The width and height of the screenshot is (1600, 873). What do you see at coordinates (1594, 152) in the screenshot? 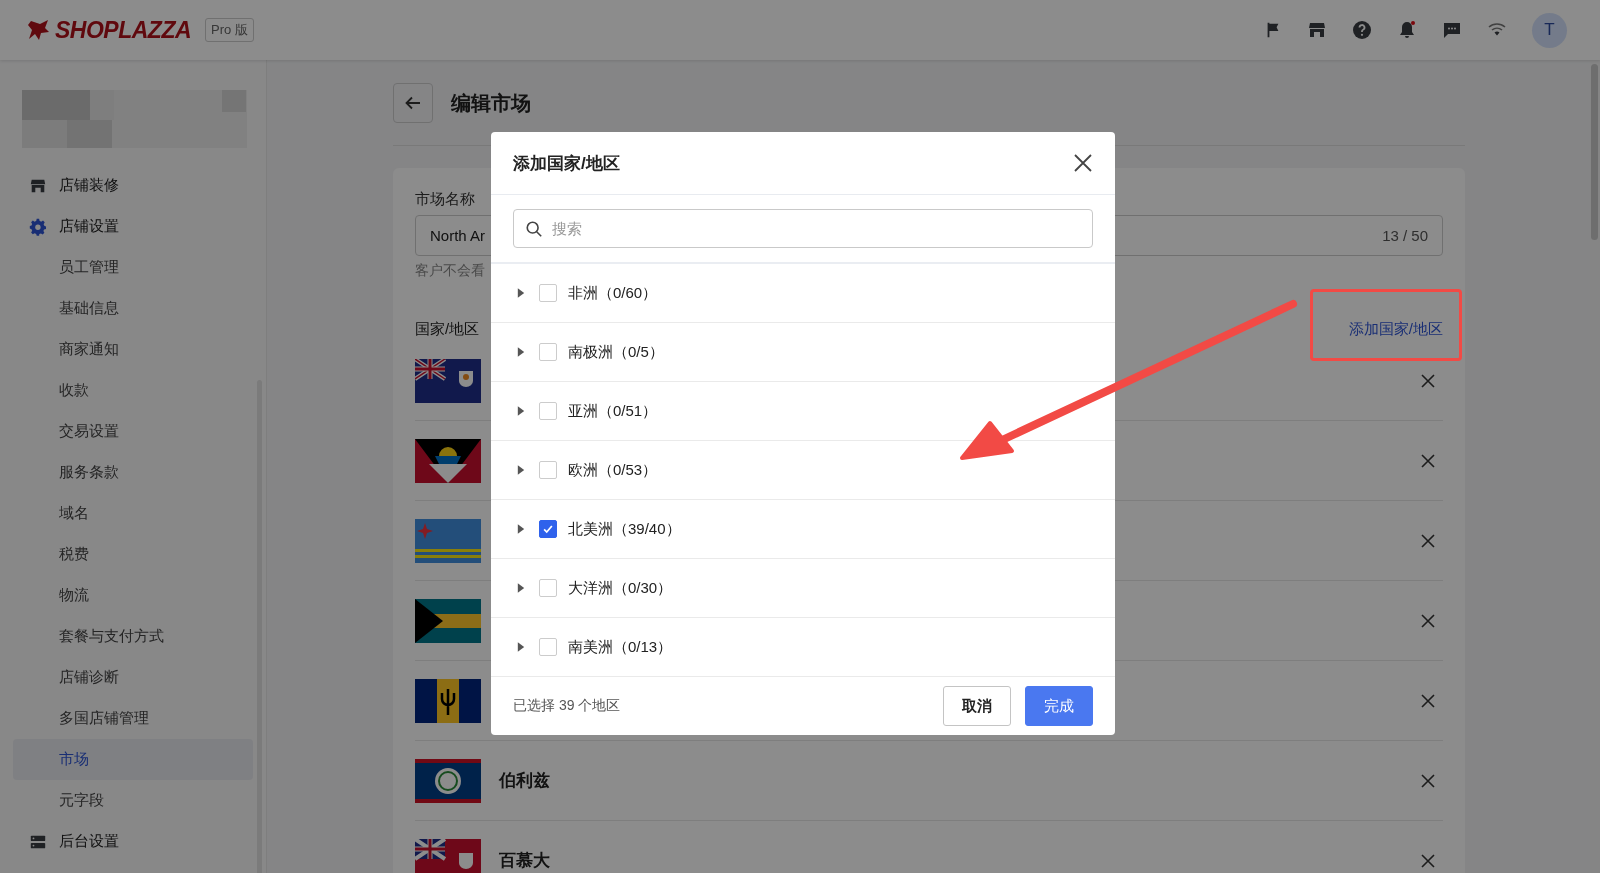
I see `scrollbar-thumb` at bounding box center [1594, 152].